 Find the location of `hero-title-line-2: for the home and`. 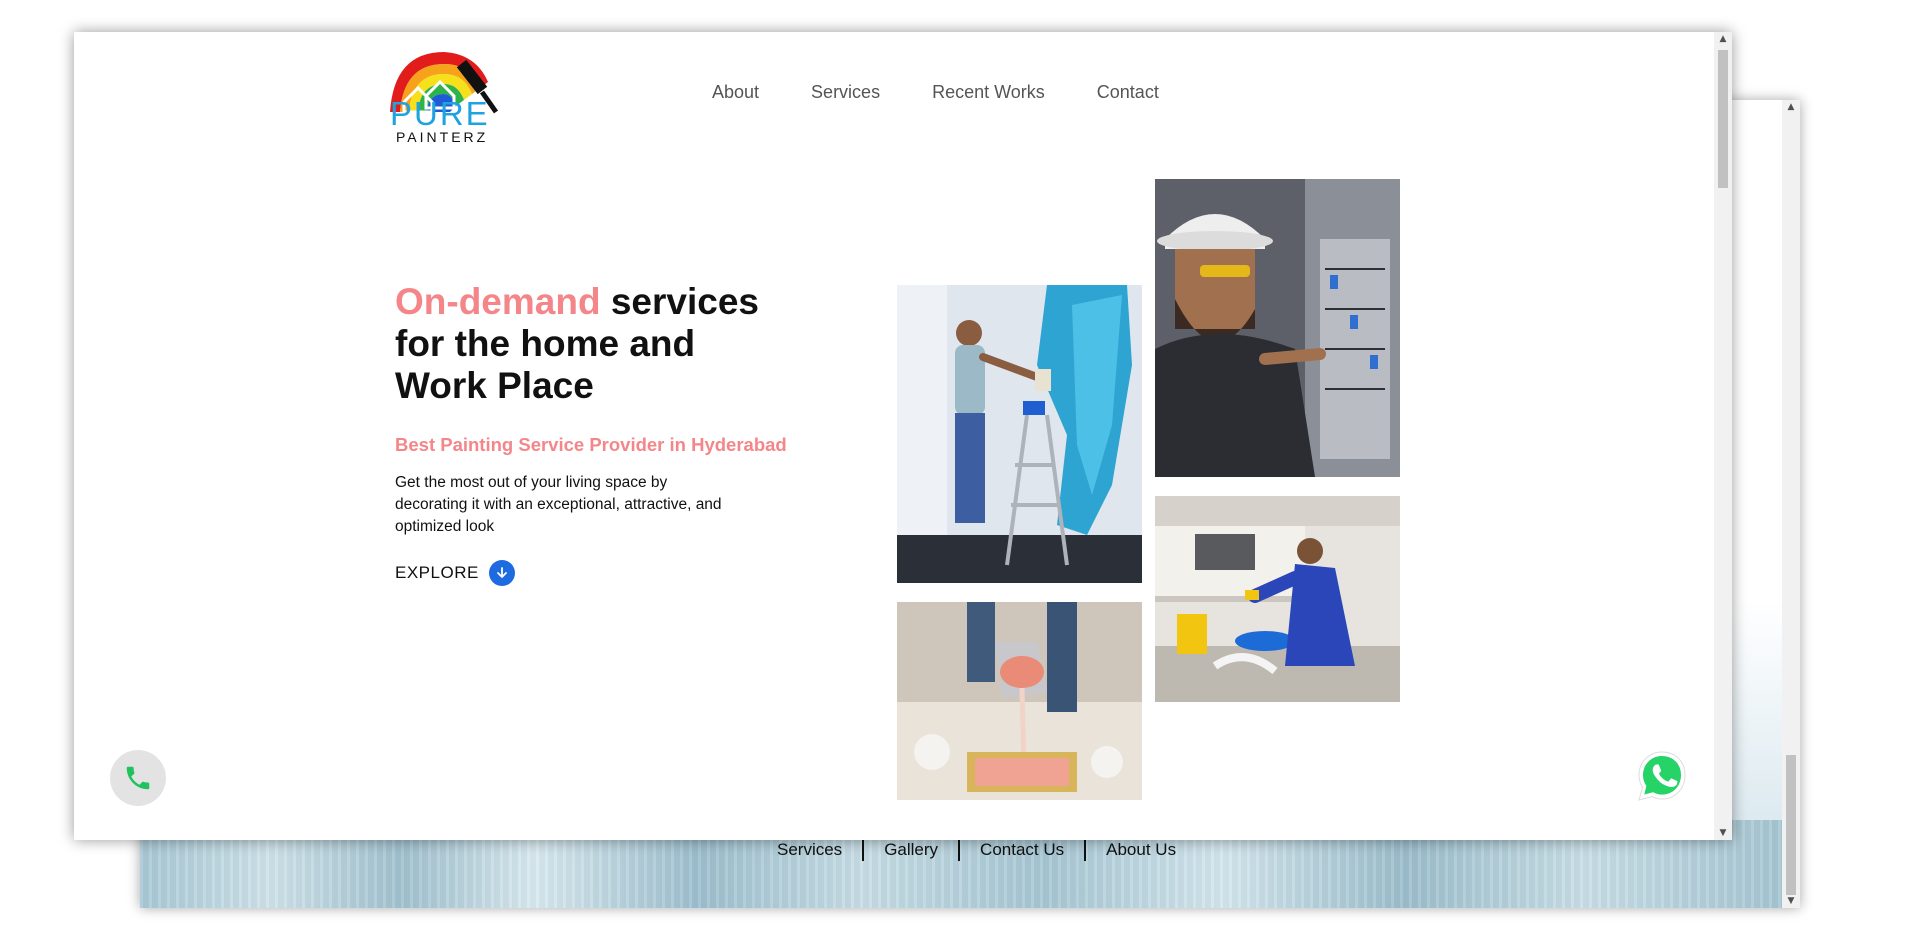

hero-title-line-2: for the home and is located at coordinates (545, 343).